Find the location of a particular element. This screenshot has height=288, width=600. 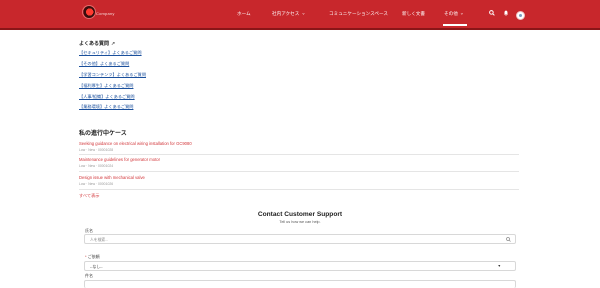

request-type-label: * ご依頼 is located at coordinates (92, 257).